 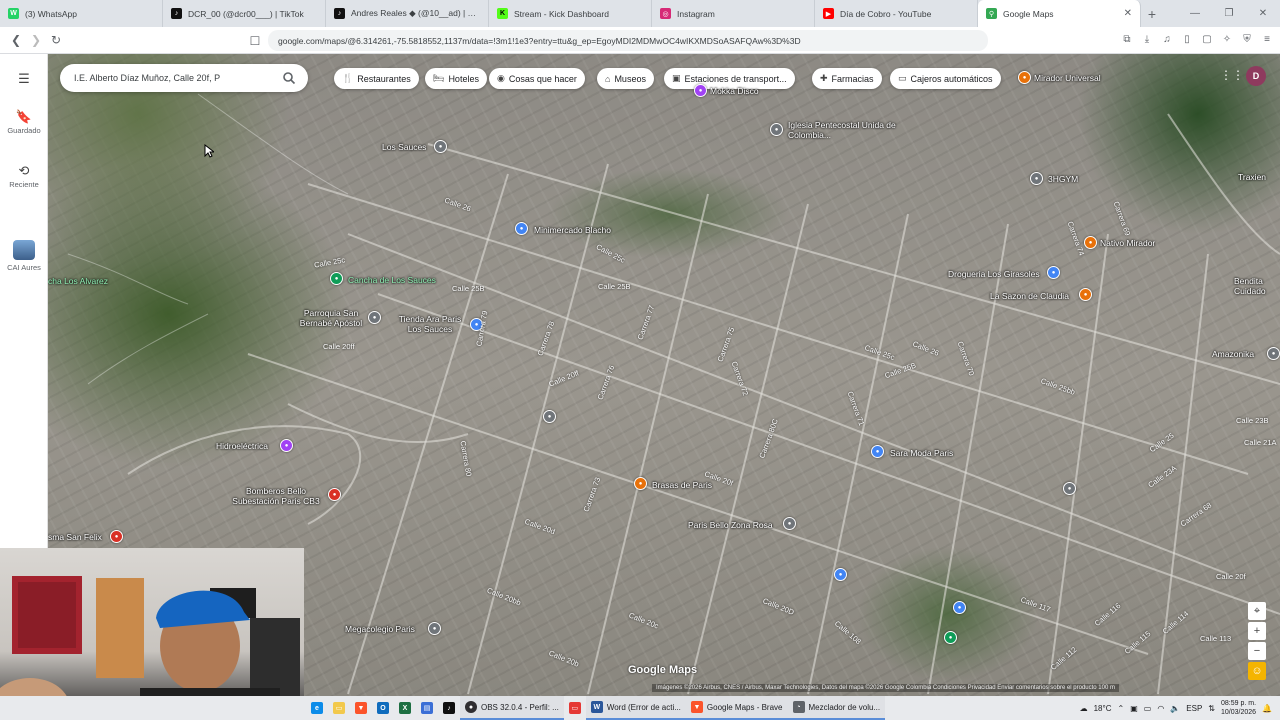 What do you see at coordinates (1128, 13) in the screenshot?
I see `close-tab-icon: ✕` at bounding box center [1128, 13].